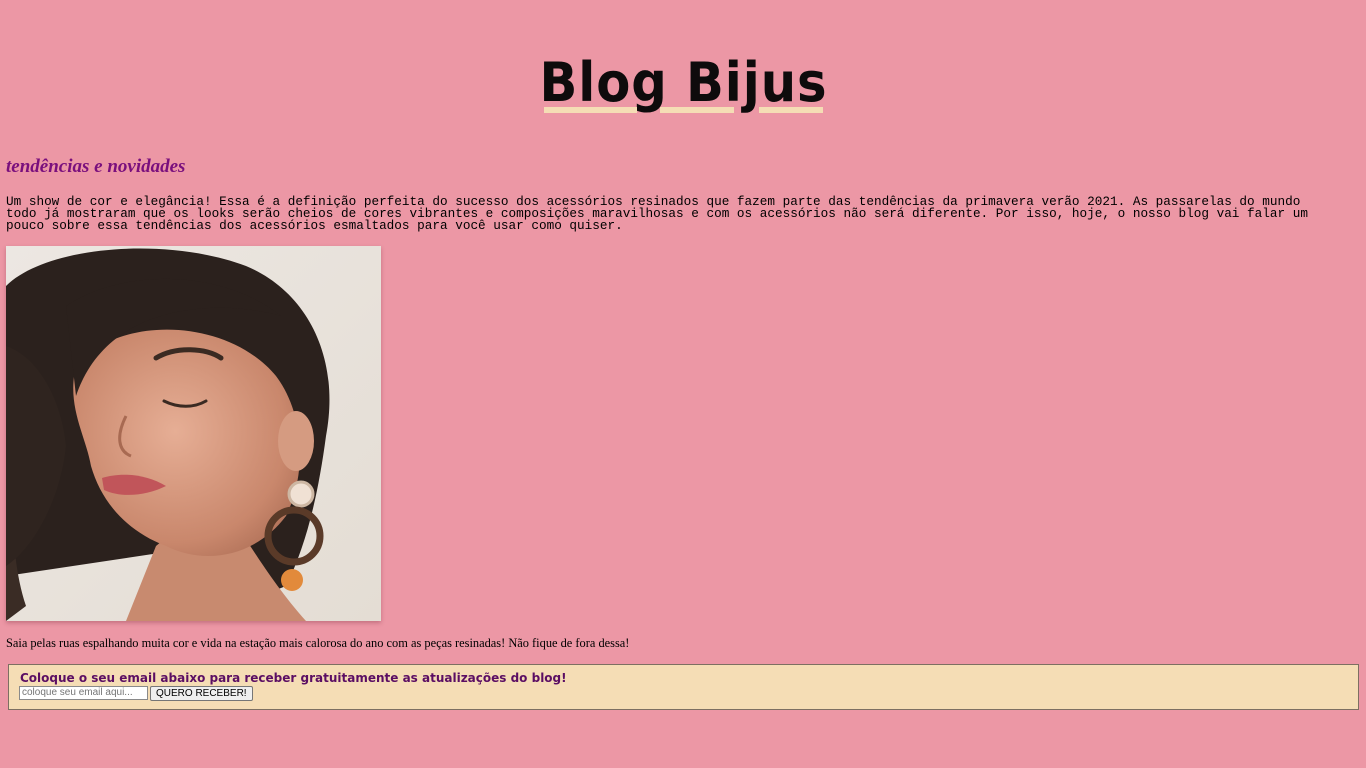 The width and height of the screenshot is (1366, 768). What do you see at coordinates (193, 433) in the screenshot?
I see `post-photo` at bounding box center [193, 433].